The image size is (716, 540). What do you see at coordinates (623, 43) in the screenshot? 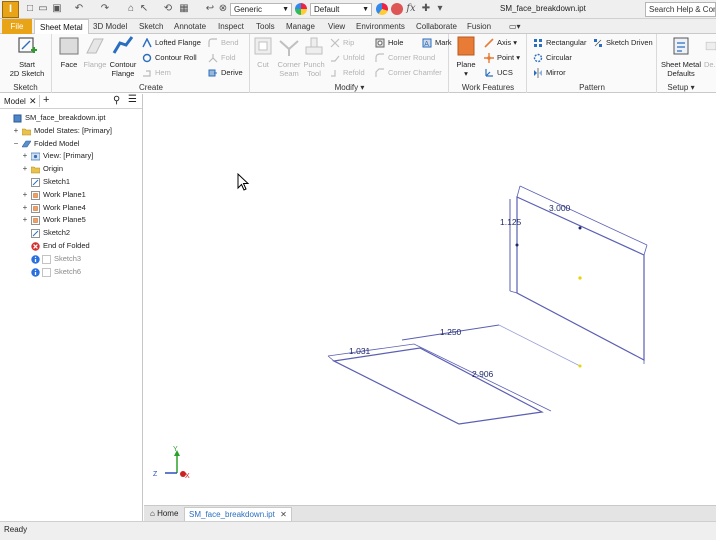
I see `sketch-driven-pattern-button: Sketch Driven` at bounding box center [623, 43].